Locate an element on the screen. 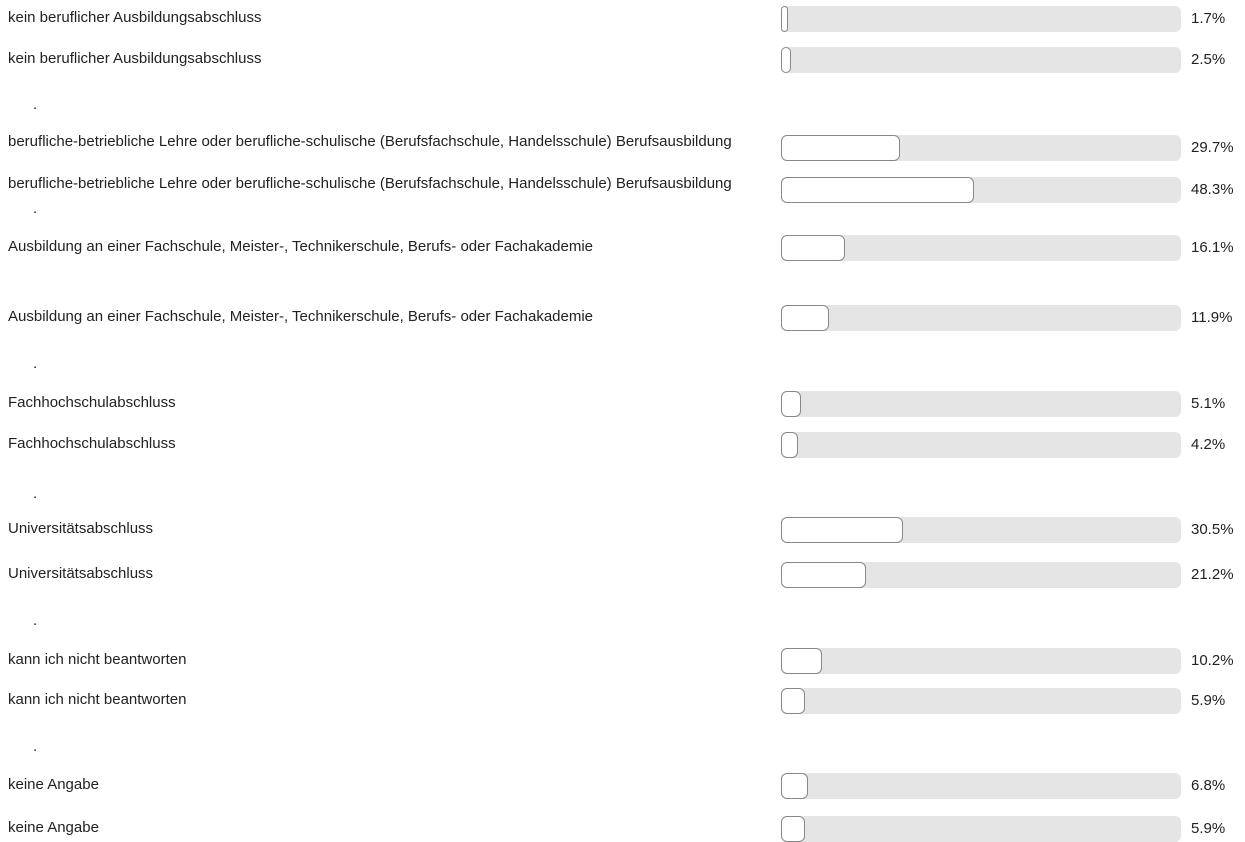 This screenshot has width=1245, height=842. bar-value-label: 11.9% is located at coordinates (1212, 317).